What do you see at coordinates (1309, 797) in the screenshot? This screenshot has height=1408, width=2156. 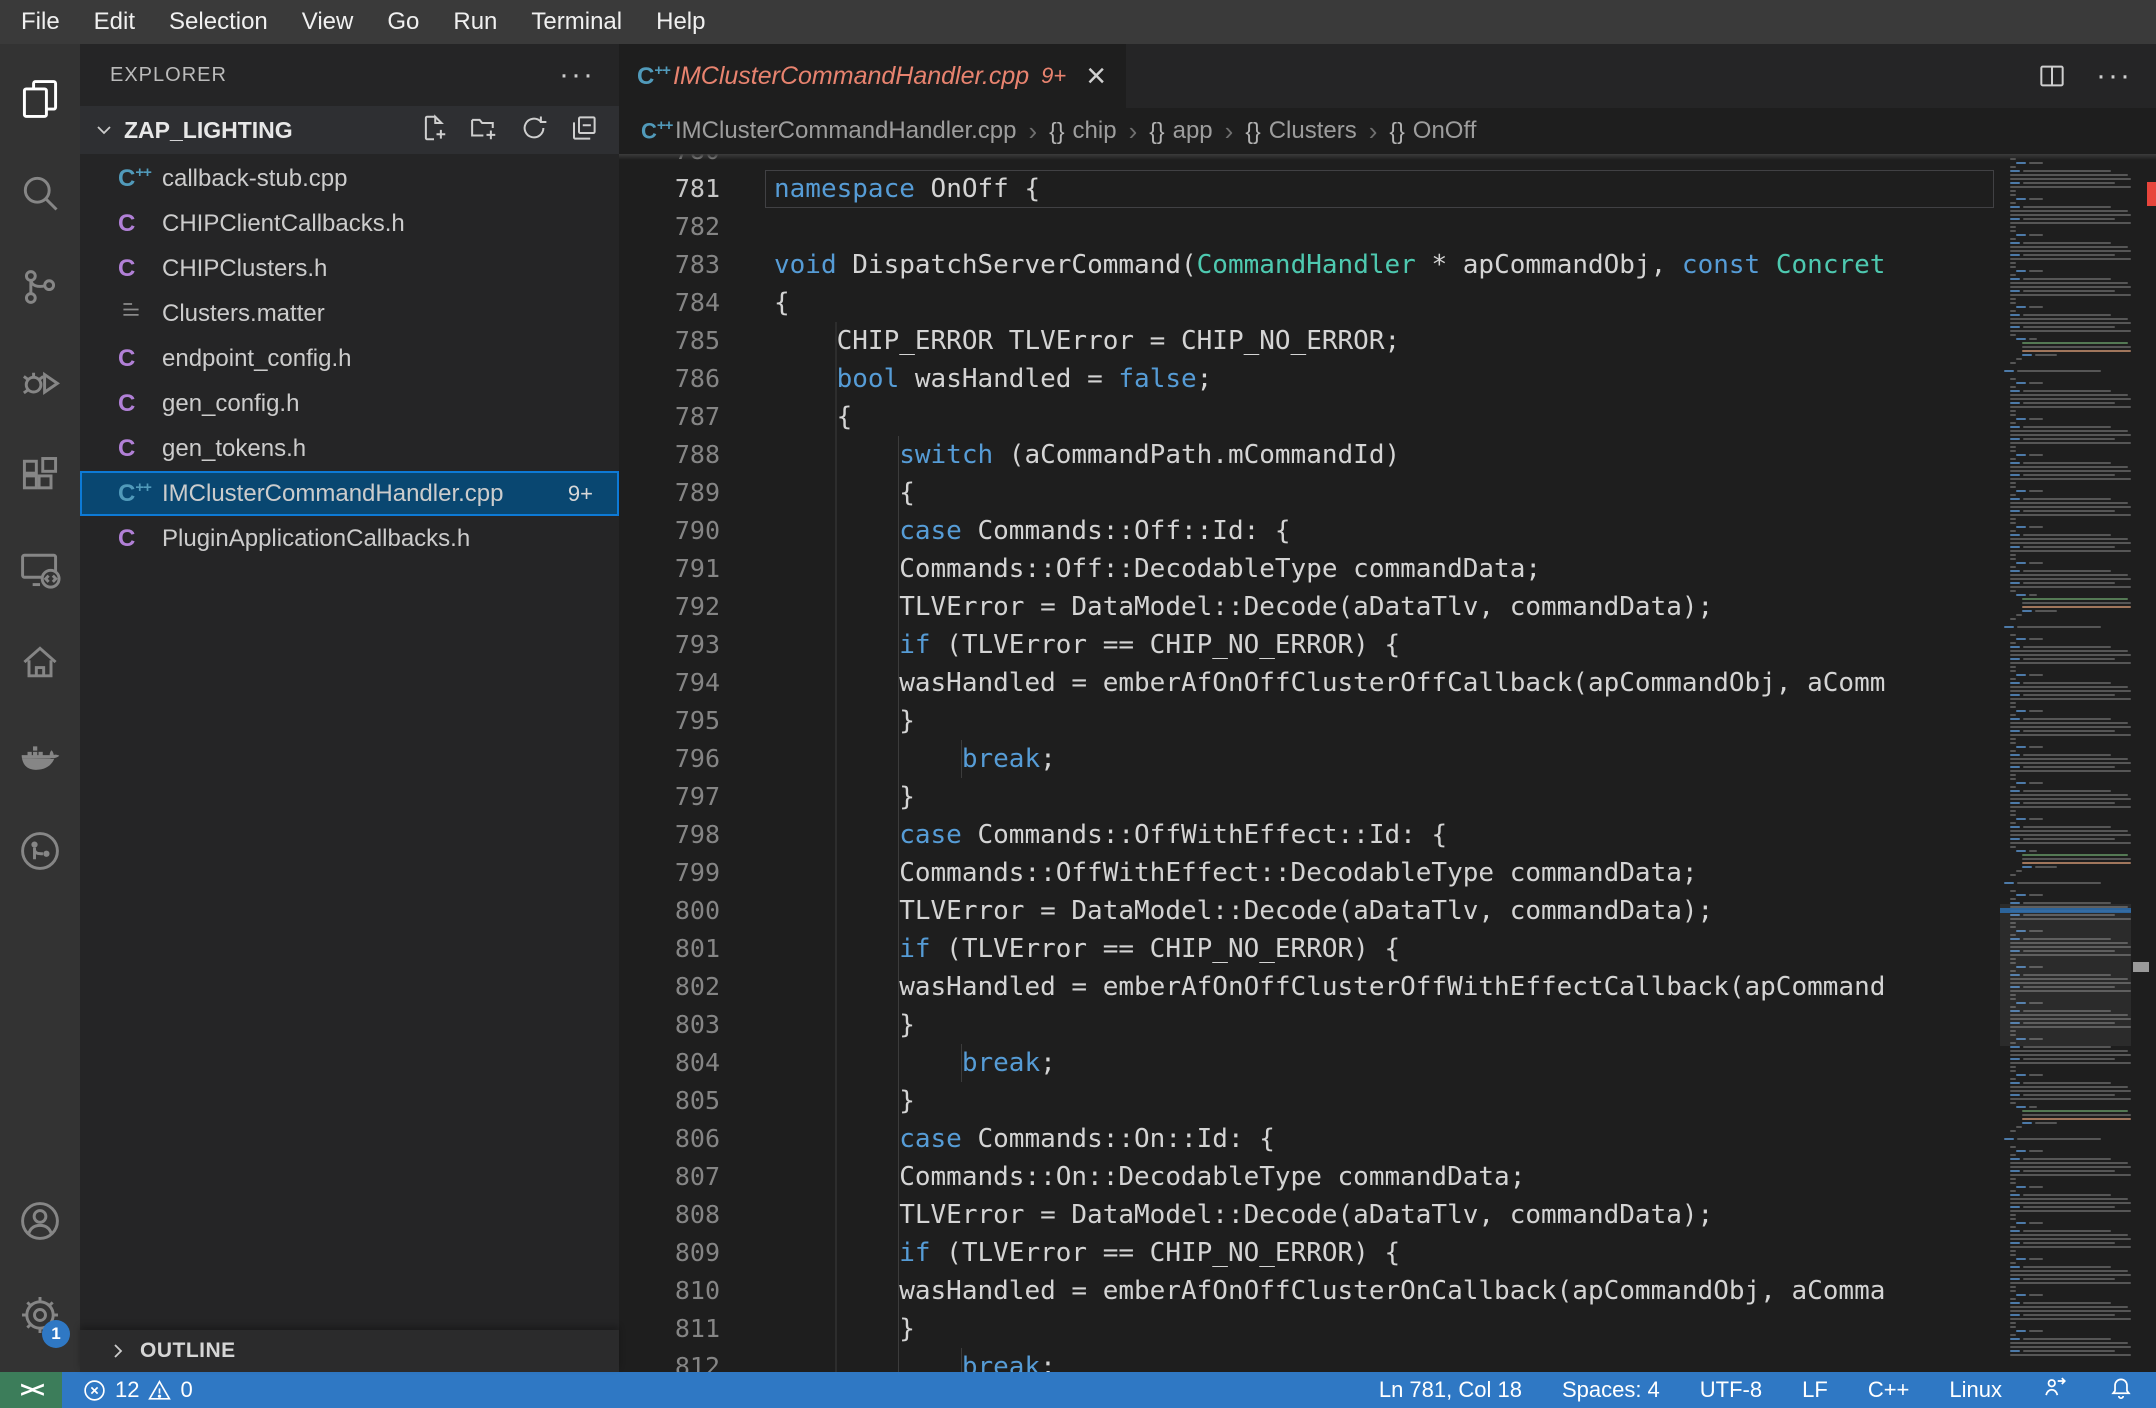 I see `code-line-797: 797}` at bounding box center [1309, 797].